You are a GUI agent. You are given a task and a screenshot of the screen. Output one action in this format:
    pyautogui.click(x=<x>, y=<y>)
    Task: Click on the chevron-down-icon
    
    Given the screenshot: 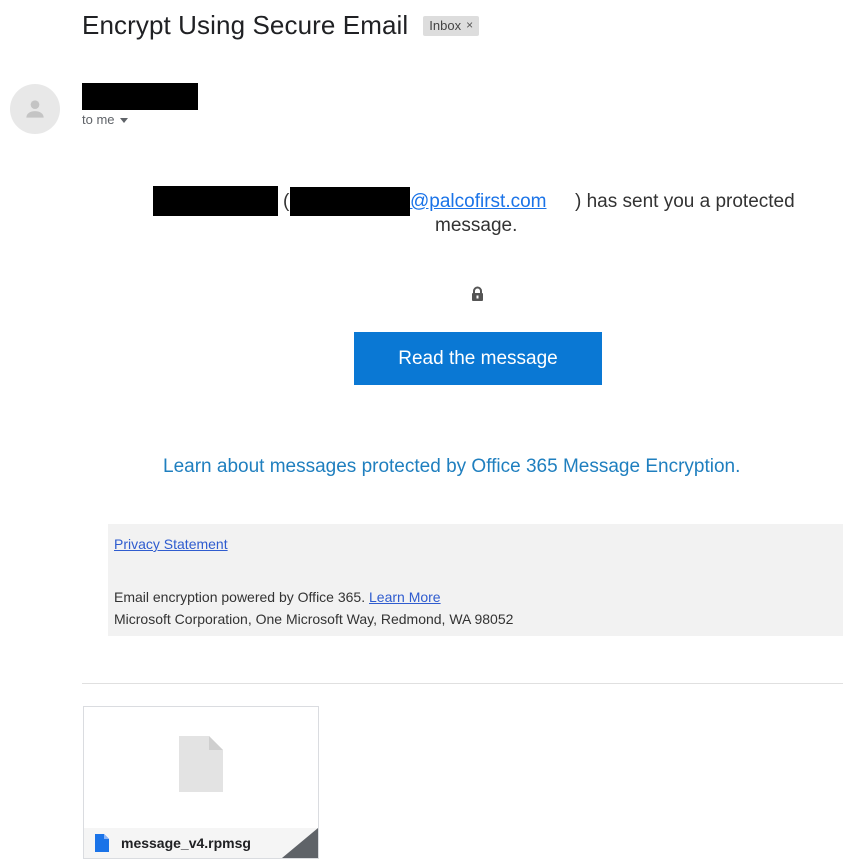 What is the action you would take?
    pyautogui.click(x=123, y=120)
    